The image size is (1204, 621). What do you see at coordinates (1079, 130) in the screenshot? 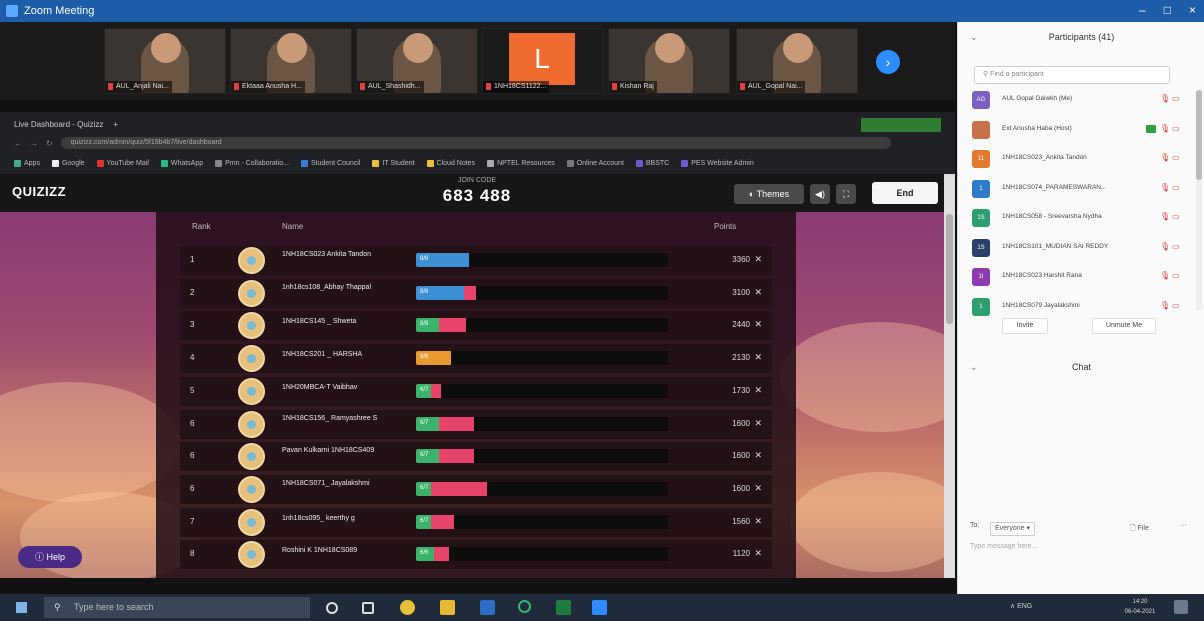
I see `participant-row: Ext Anusha Haba (Host) 🎙 ▭` at bounding box center [1079, 130].